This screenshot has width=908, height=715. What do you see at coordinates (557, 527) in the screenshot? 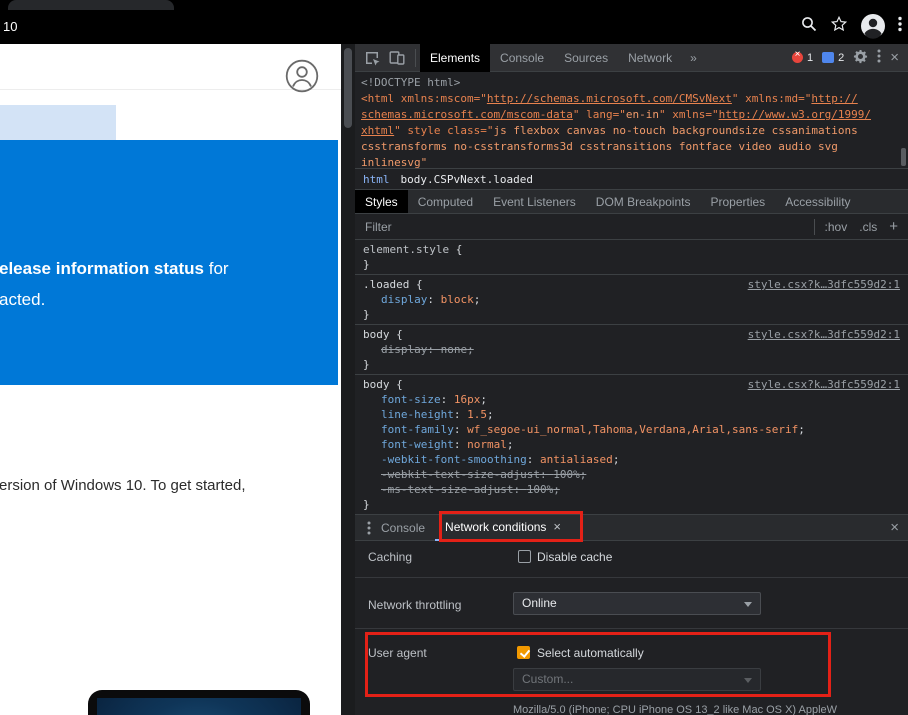
I see `drawer-tab-close-icon: ×` at bounding box center [557, 527].